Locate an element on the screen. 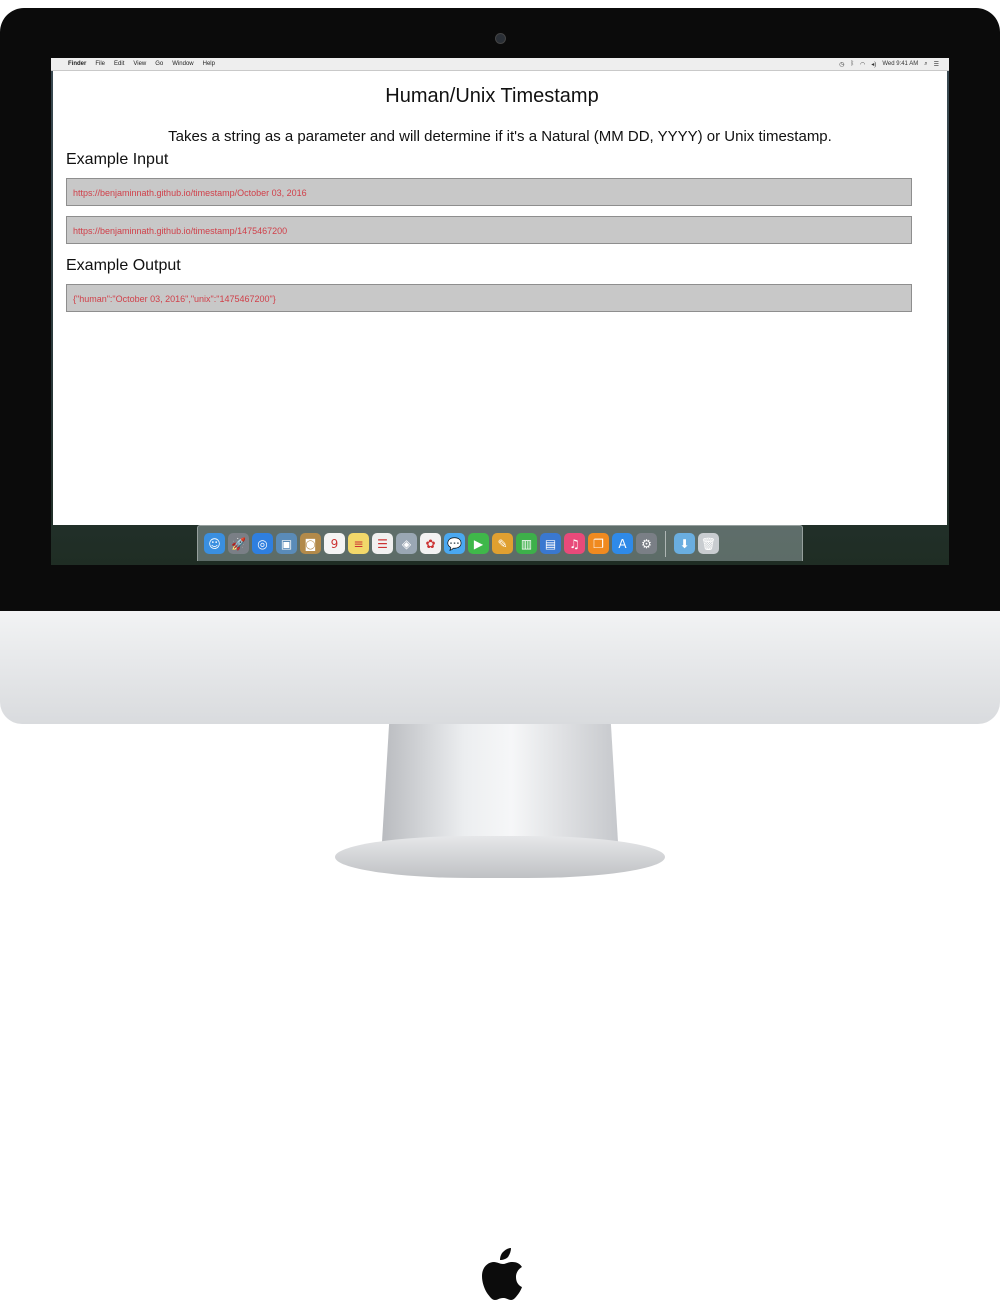 This screenshot has height=1304, width=1000. contacts-icon: ◙ is located at coordinates (310, 543).